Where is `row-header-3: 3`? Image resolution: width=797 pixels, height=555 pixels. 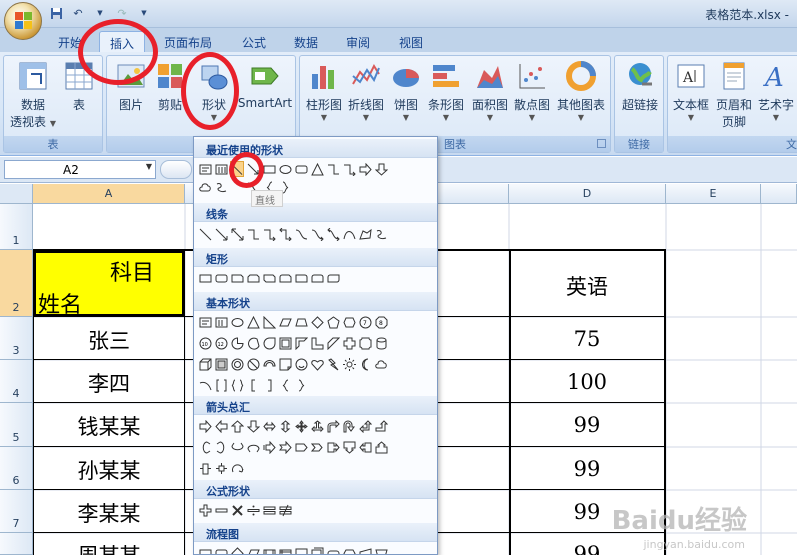
row-header-3: 3 is located at coordinates (16, 338).